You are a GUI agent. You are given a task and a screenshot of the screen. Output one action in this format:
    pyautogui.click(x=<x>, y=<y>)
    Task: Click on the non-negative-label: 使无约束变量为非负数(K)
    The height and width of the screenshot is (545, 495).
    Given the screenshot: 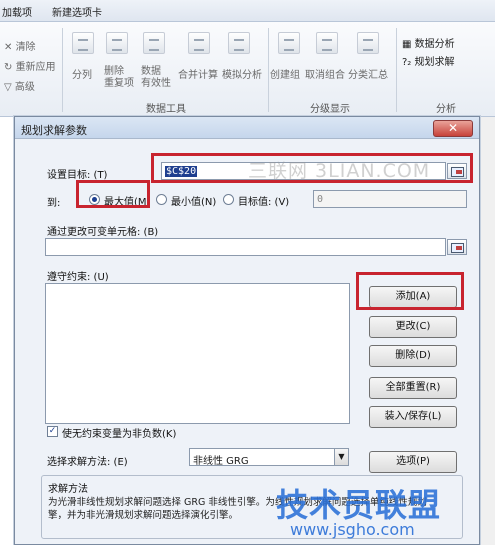 What is the action you would take?
    pyautogui.click(x=119, y=432)
    